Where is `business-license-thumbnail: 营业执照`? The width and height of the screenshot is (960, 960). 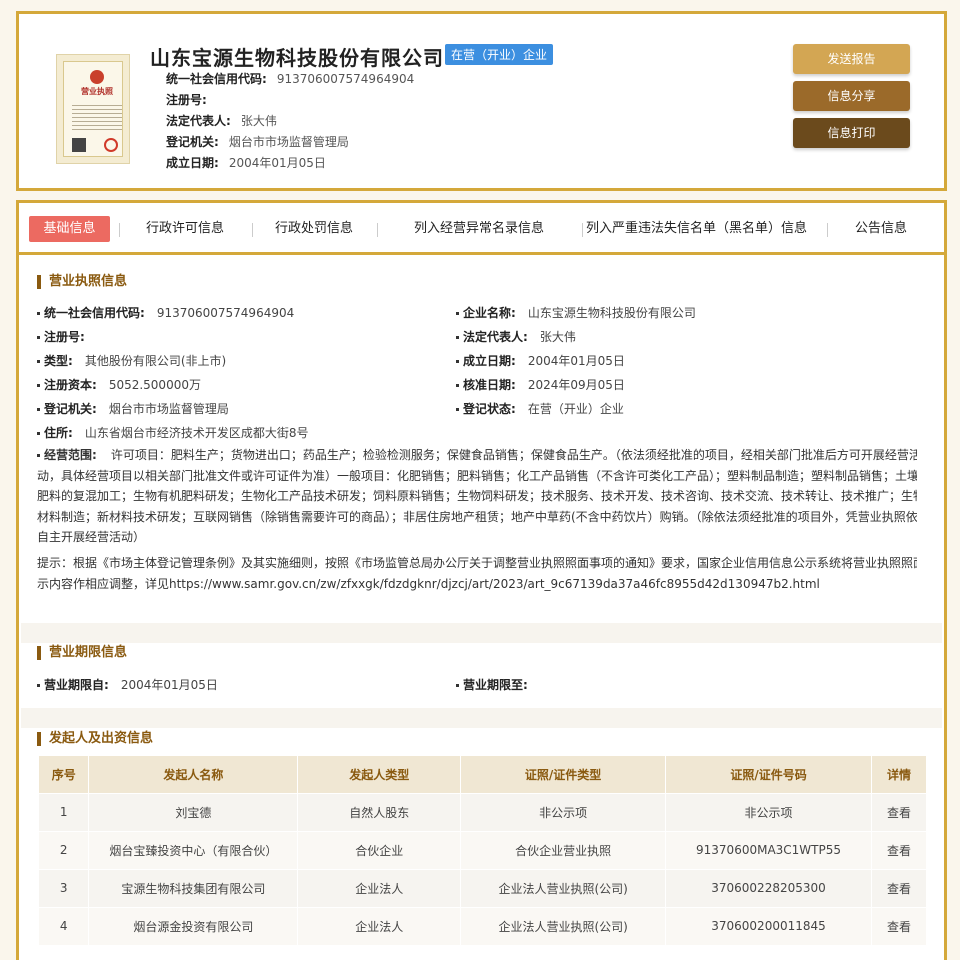 business-license-thumbnail: 营业执照 is located at coordinates (93, 109).